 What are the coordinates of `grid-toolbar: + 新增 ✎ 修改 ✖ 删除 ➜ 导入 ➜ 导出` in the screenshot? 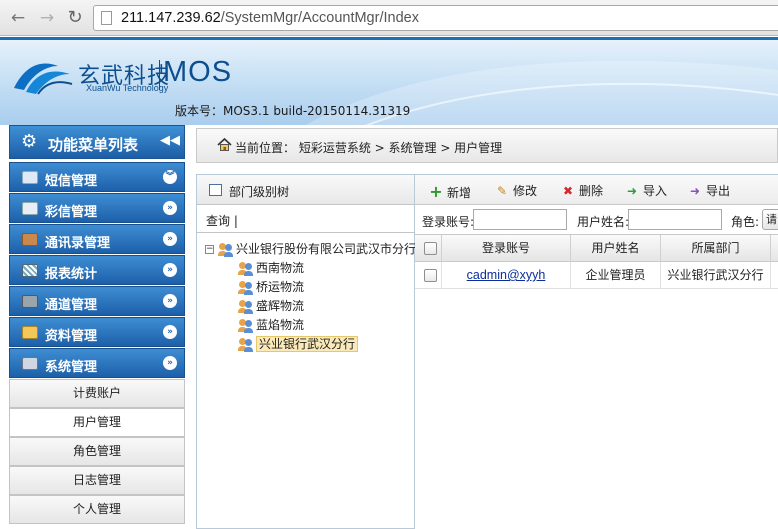 It's located at (596, 190).